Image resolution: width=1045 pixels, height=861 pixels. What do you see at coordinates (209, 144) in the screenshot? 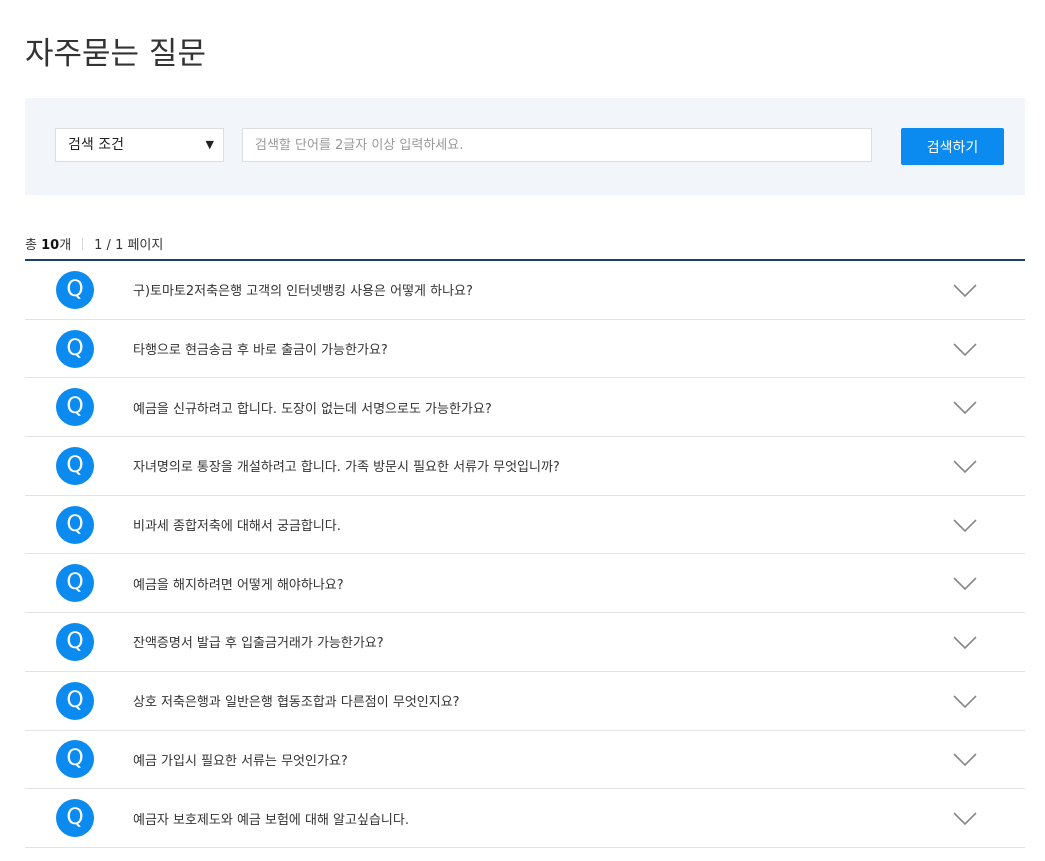
I see `caret-down-icon: ▼` at bounding box center [209, 144].